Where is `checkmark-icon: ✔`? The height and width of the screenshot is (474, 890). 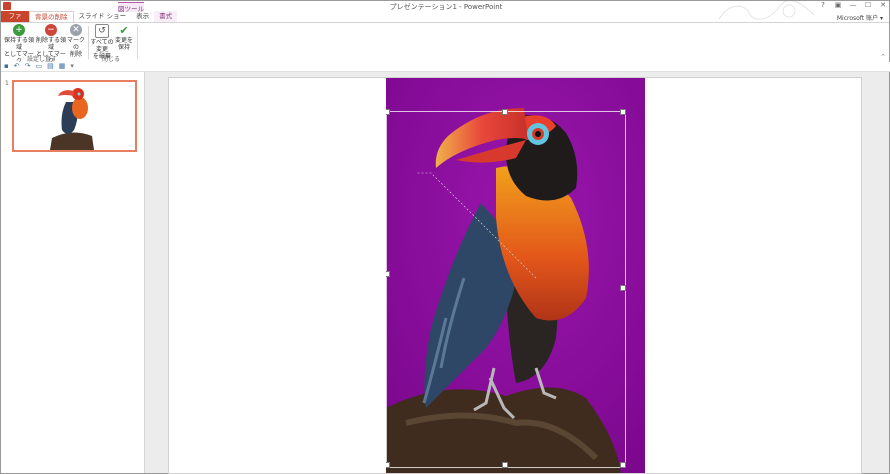 checkmark-icon: ✔ is located at coordinates (124, 30).